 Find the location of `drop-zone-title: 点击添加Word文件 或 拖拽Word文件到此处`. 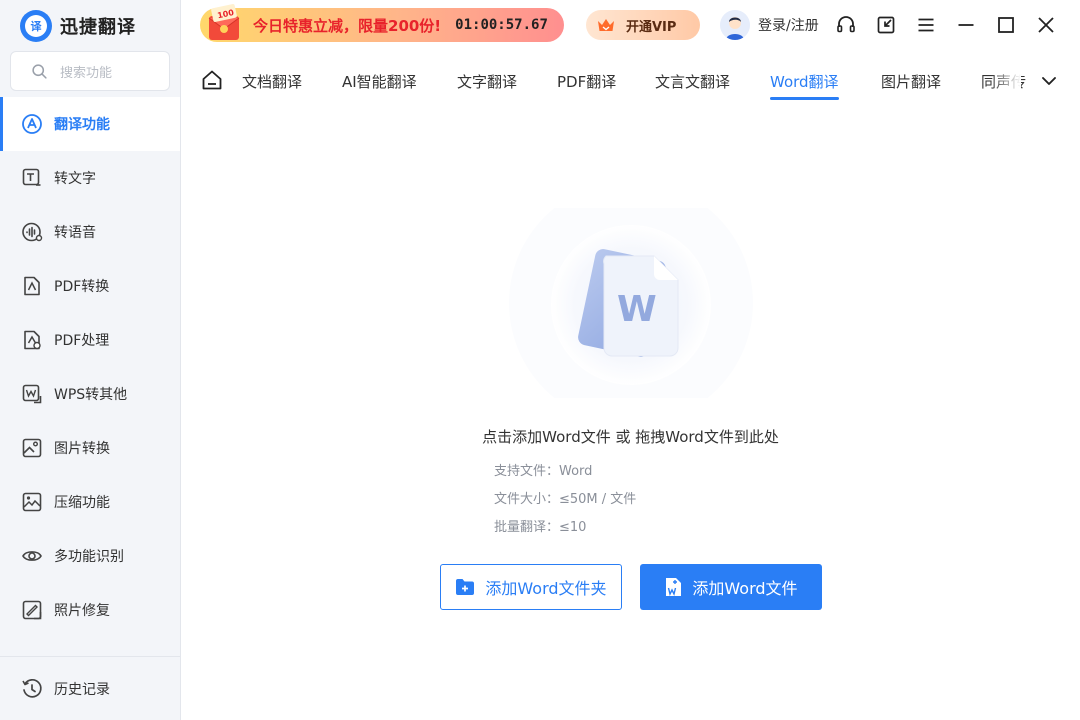

drop-zone-title: 点击添加Word文件 或 拖拽Word文件到此处 is located at coordinates (630, 436).